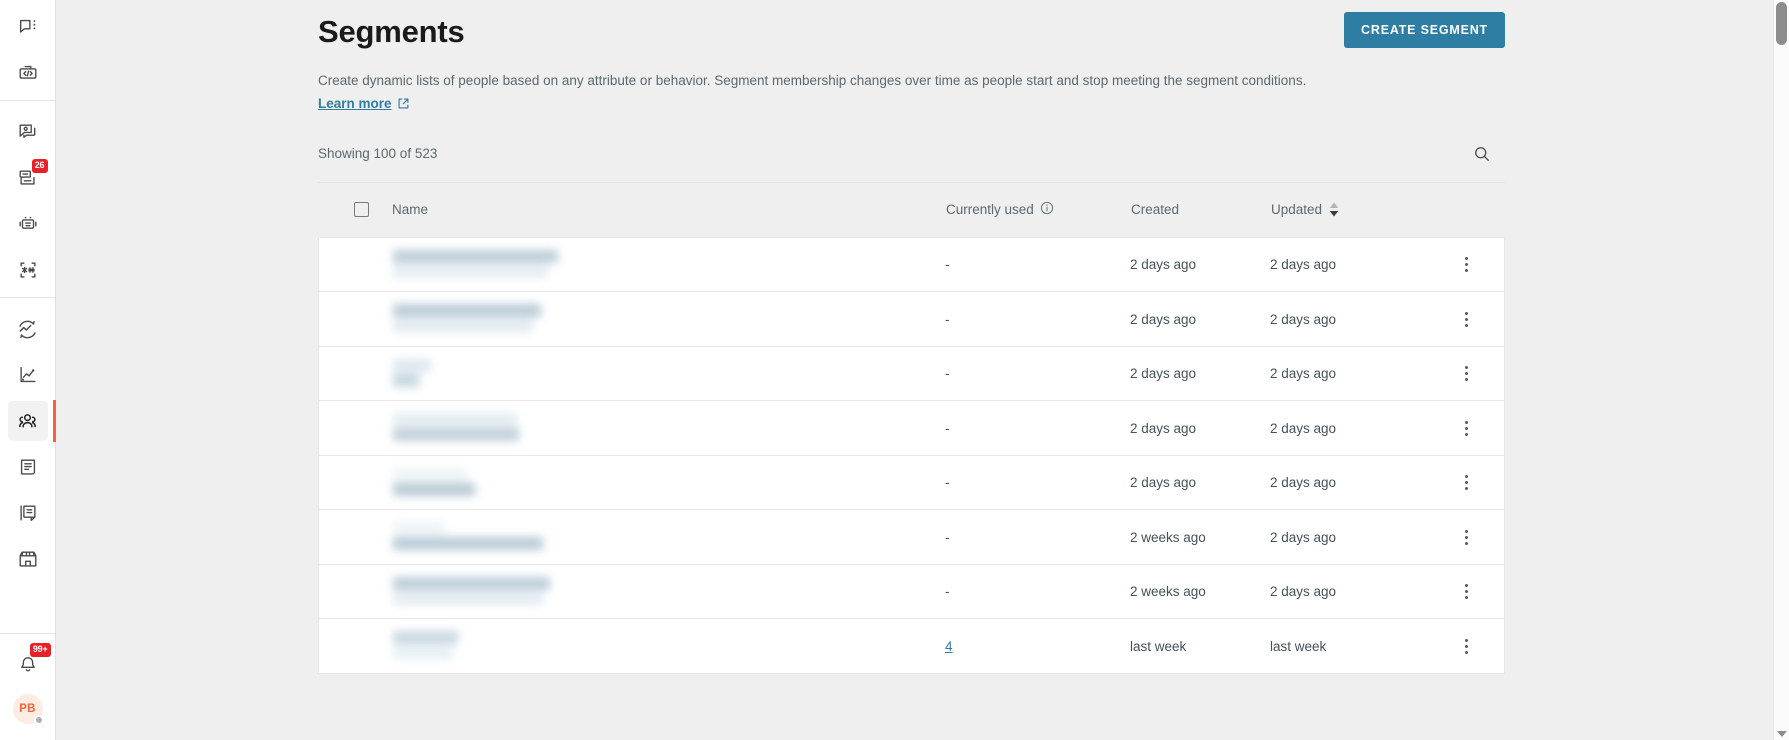  What do you see at coordinates (373, 210) in the screenshot?
I see `select-all-cell` at bounding box center [373, 210].